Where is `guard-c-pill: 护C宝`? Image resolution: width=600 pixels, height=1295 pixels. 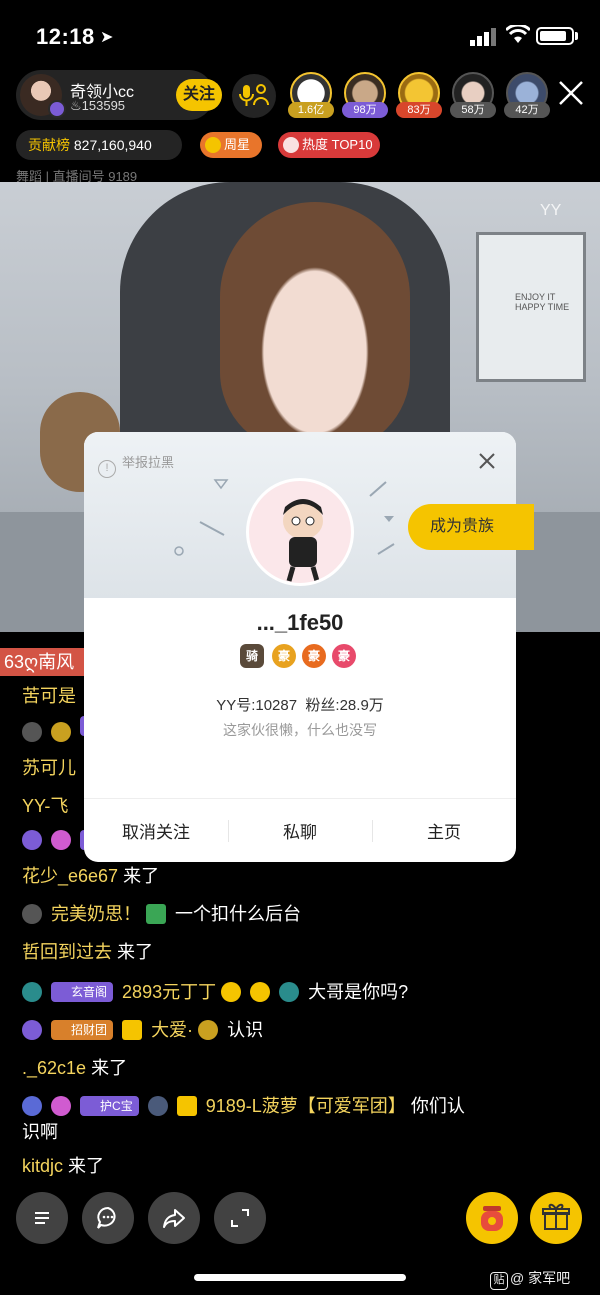 guard-c-pill: 护C宝 is located at coordinates (109, 1106).